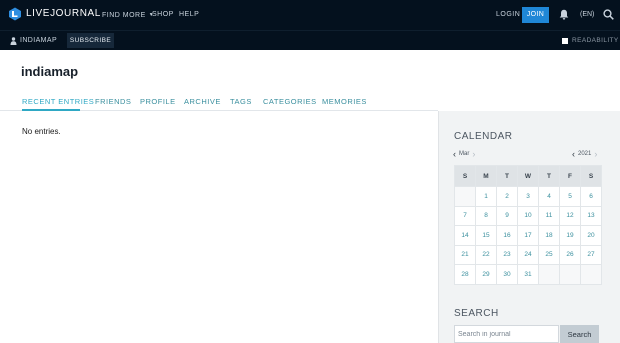 The width and height of the screenshot is (620, 343). What do you see at coordinates (465, 235) in the screenshot?
I see `calendar-day: 14` at bounding box center [465, 235].